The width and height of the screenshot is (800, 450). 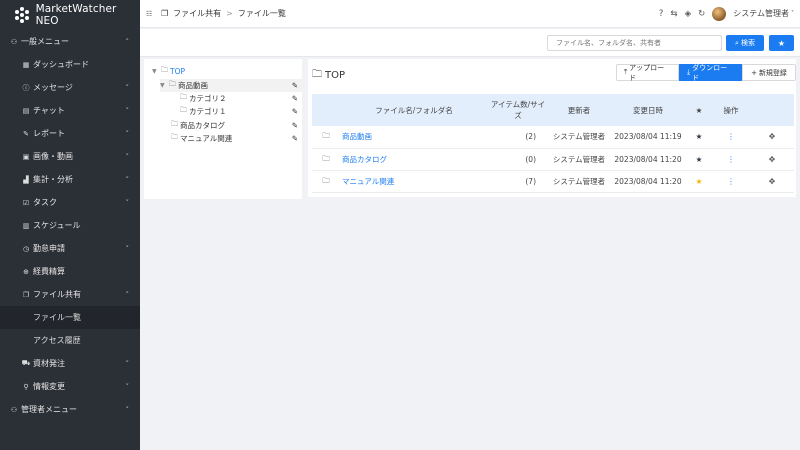 I want to click on tree-node-category-2: 🗀 カテゴリ２ ✎, so click(x=241, y=98).